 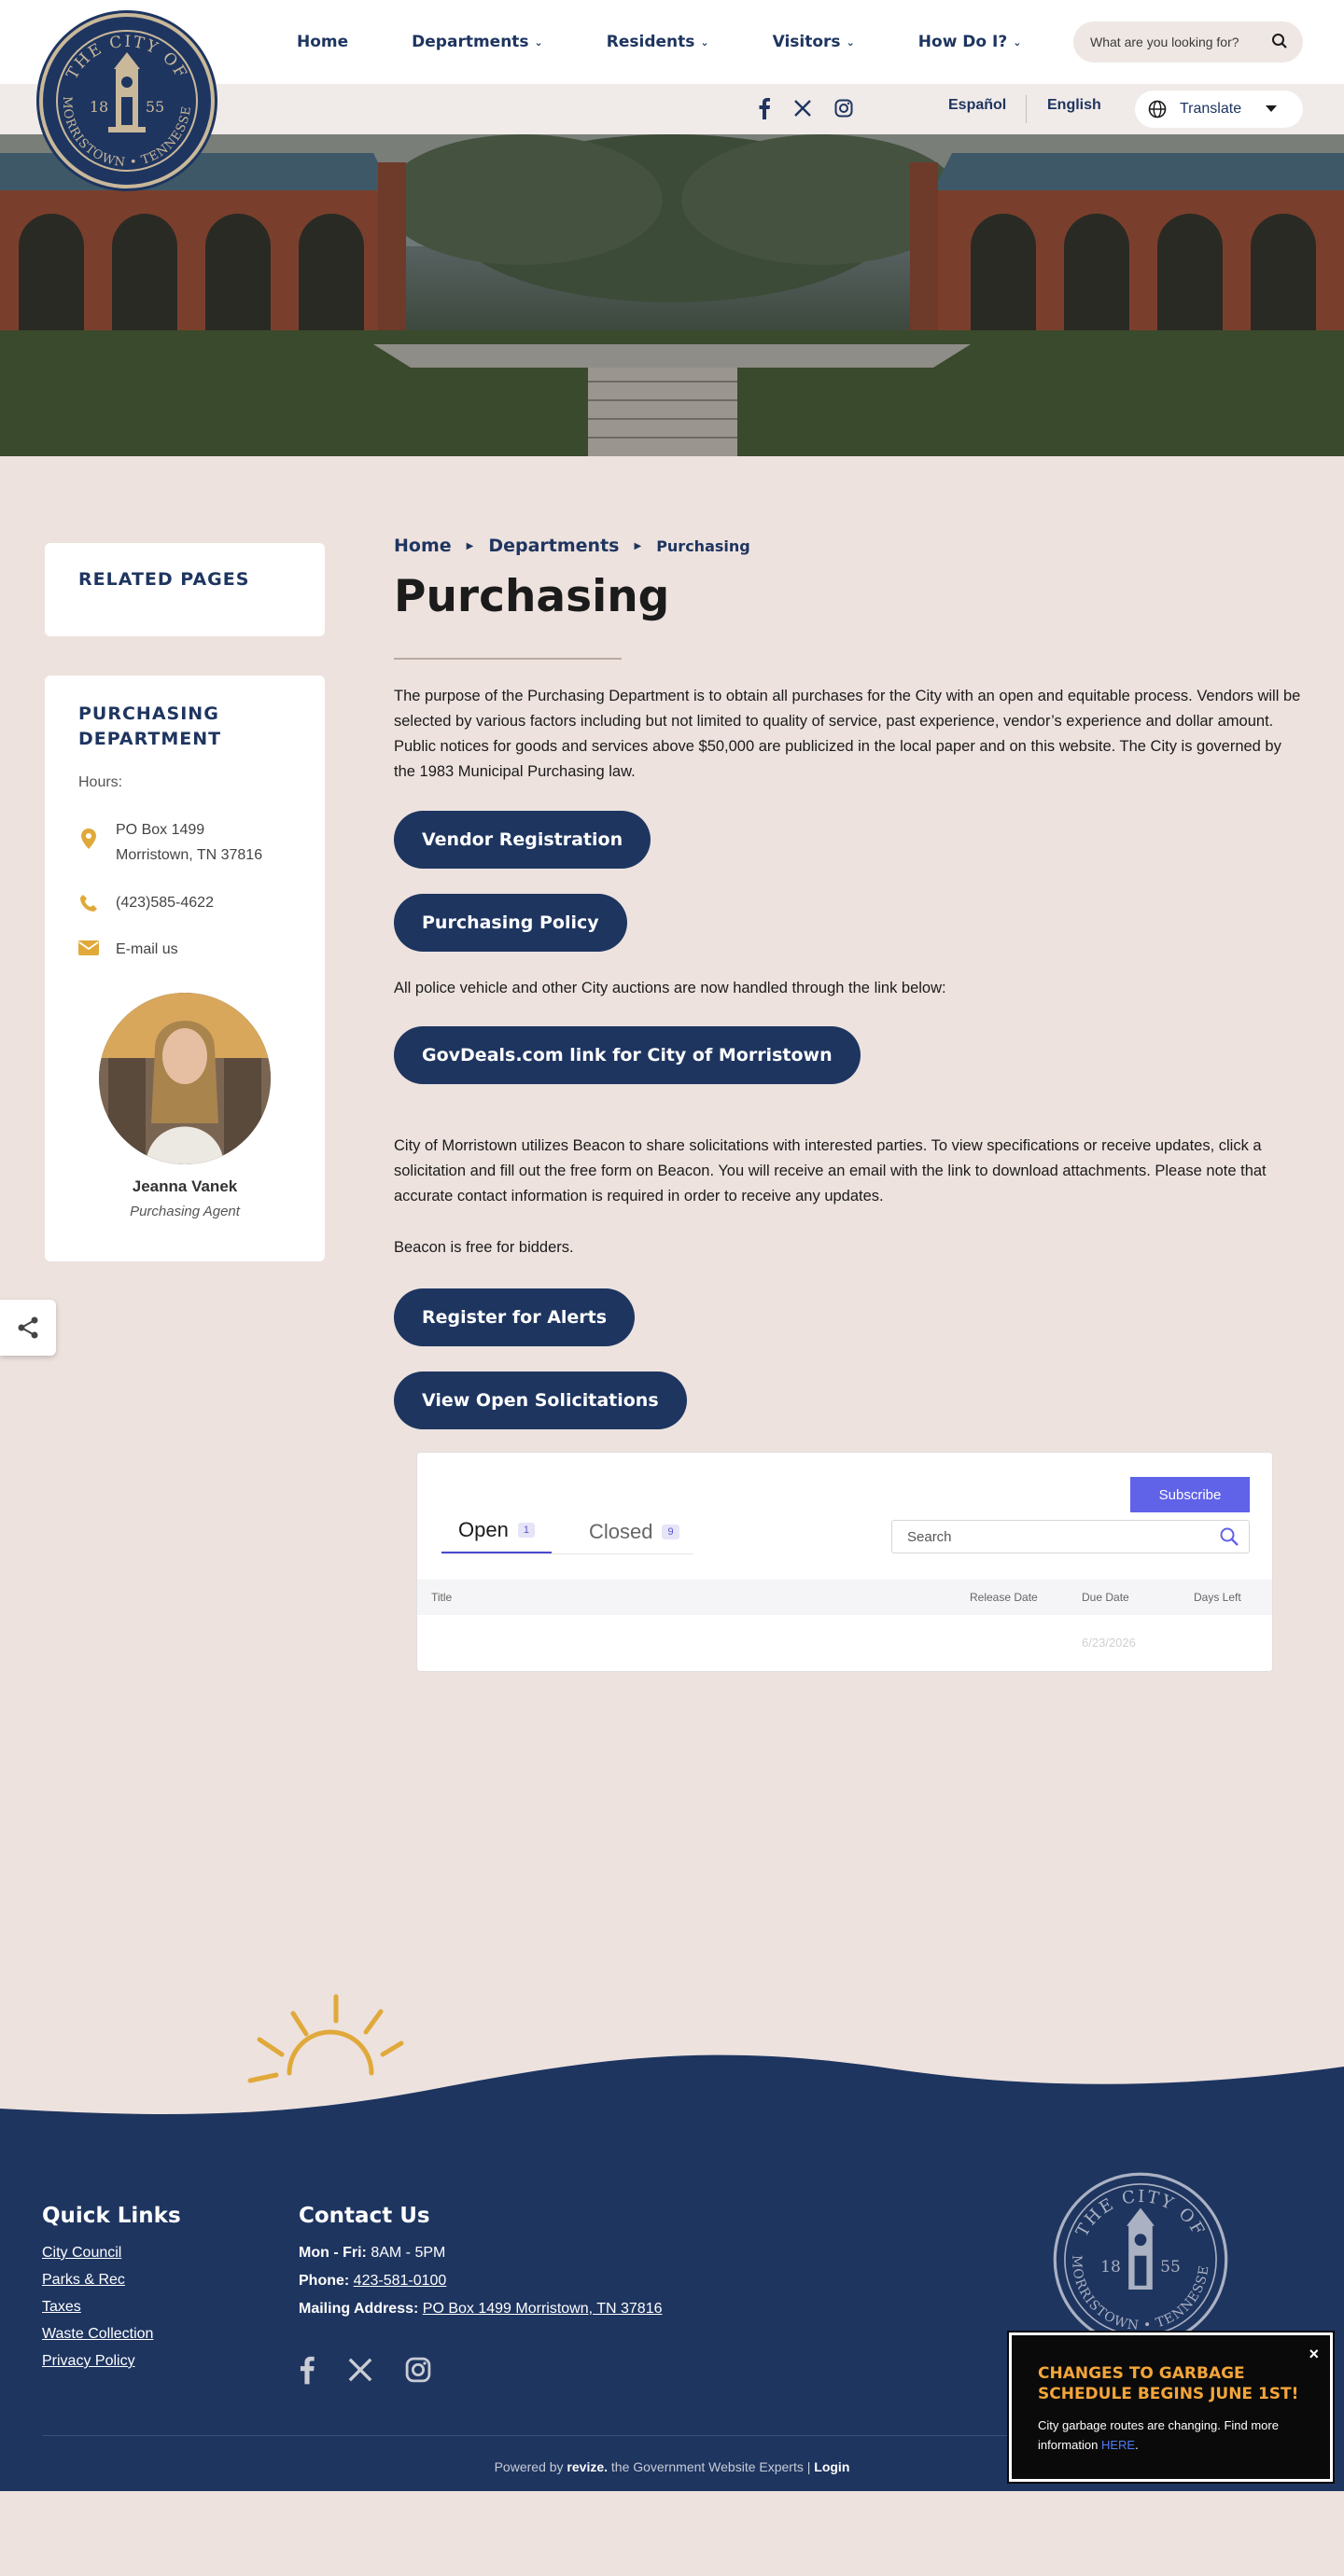 I want to click on logo-year-right: 55, so click(x=155, y=107).